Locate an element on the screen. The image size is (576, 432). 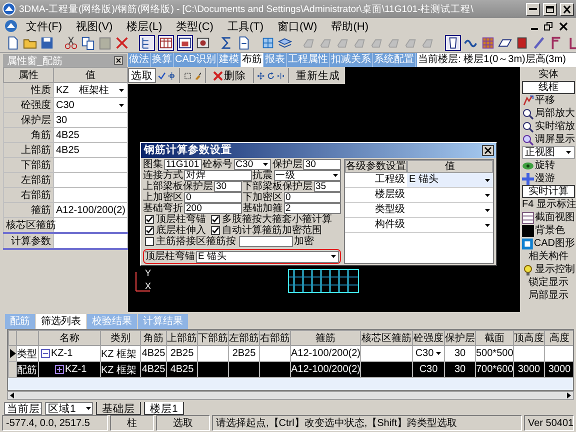
level-name: 楼层级 is located at coordinates (390, 195).